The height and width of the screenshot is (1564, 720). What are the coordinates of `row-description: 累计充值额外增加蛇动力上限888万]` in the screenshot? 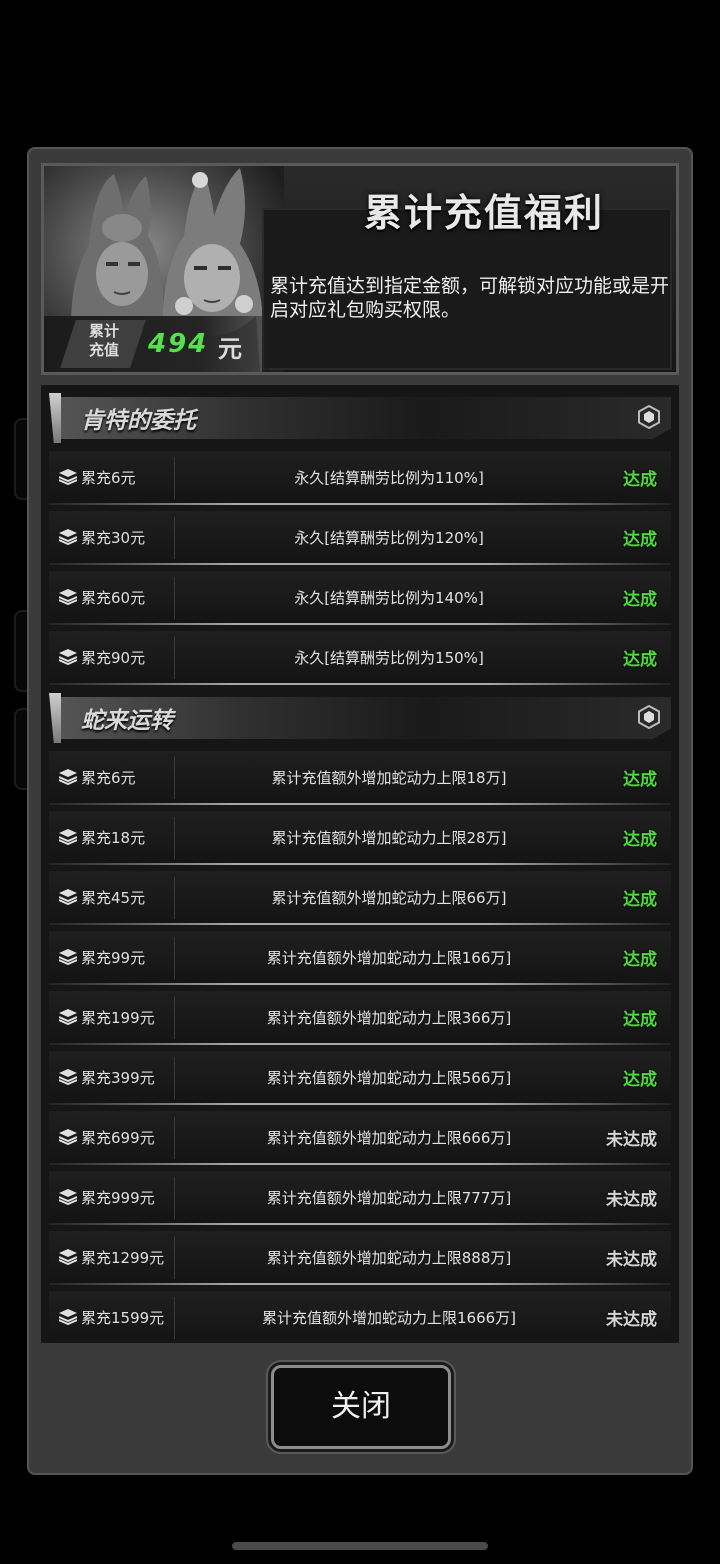 It's located at (389, 1258).